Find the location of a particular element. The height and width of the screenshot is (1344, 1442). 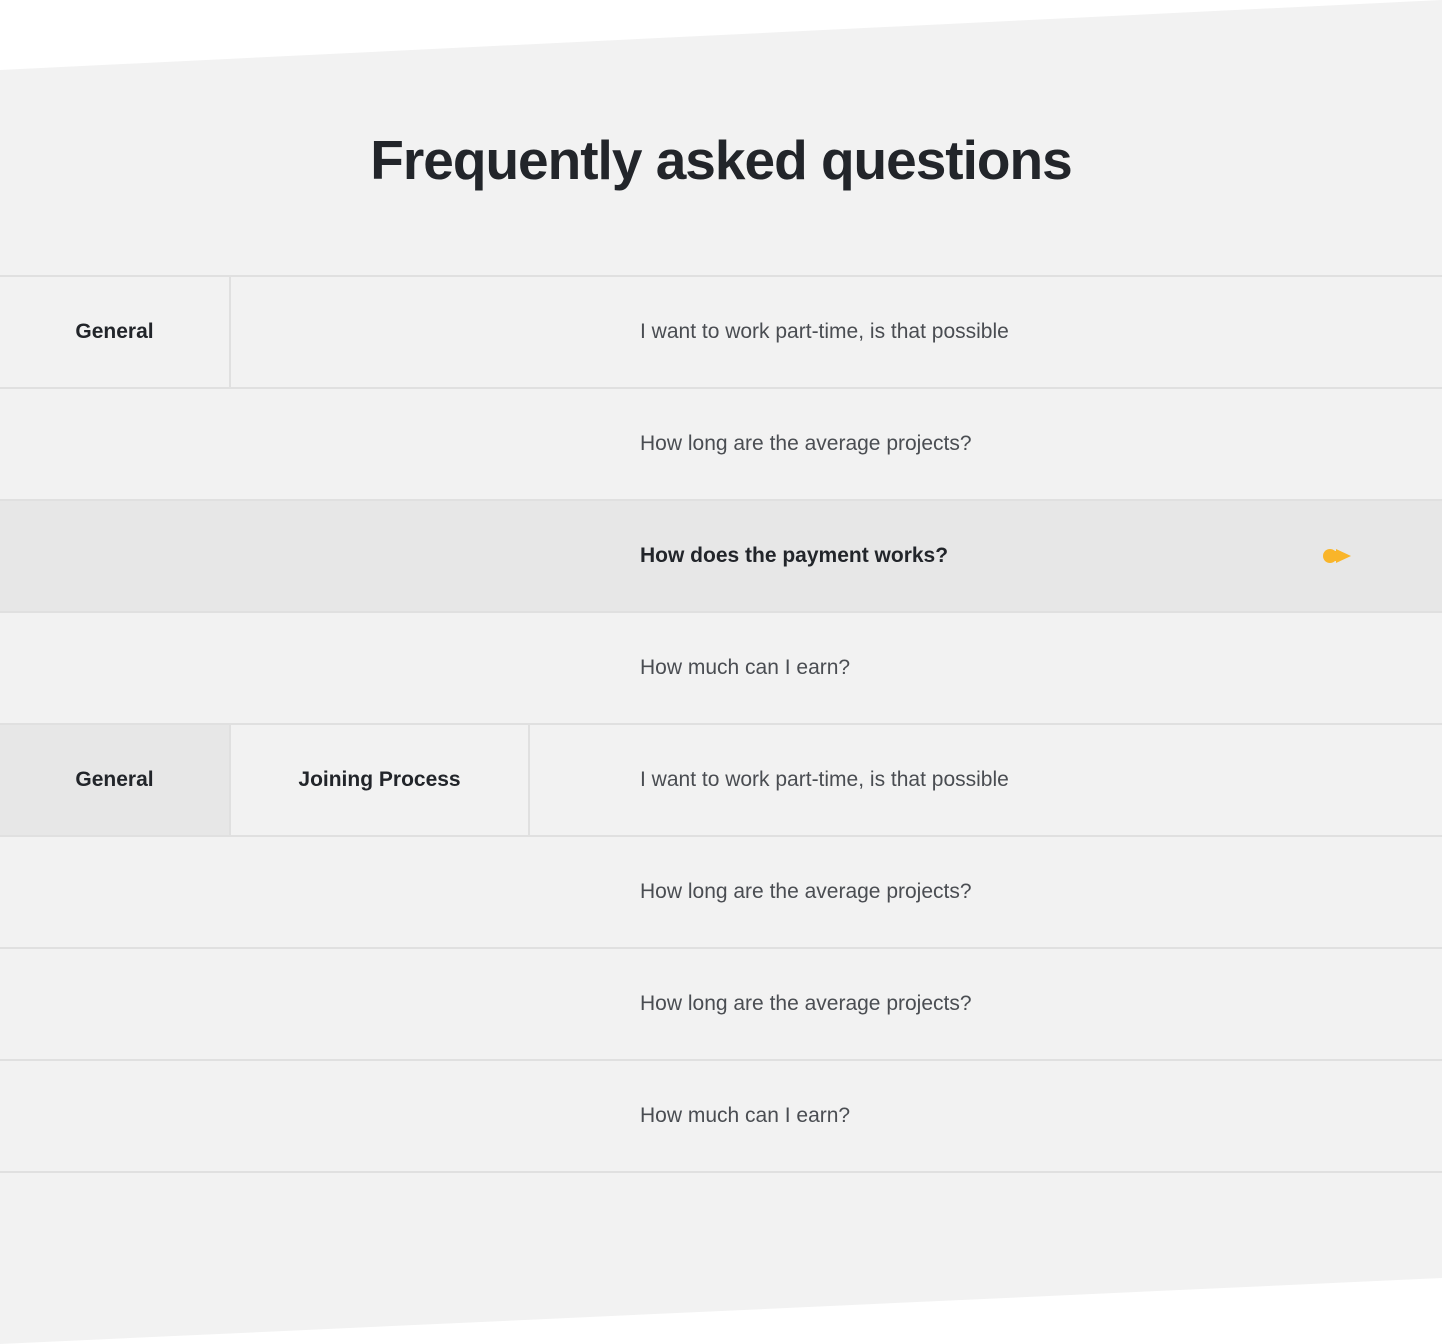

tab-general-selected: General is located at coordinates (115, 780).